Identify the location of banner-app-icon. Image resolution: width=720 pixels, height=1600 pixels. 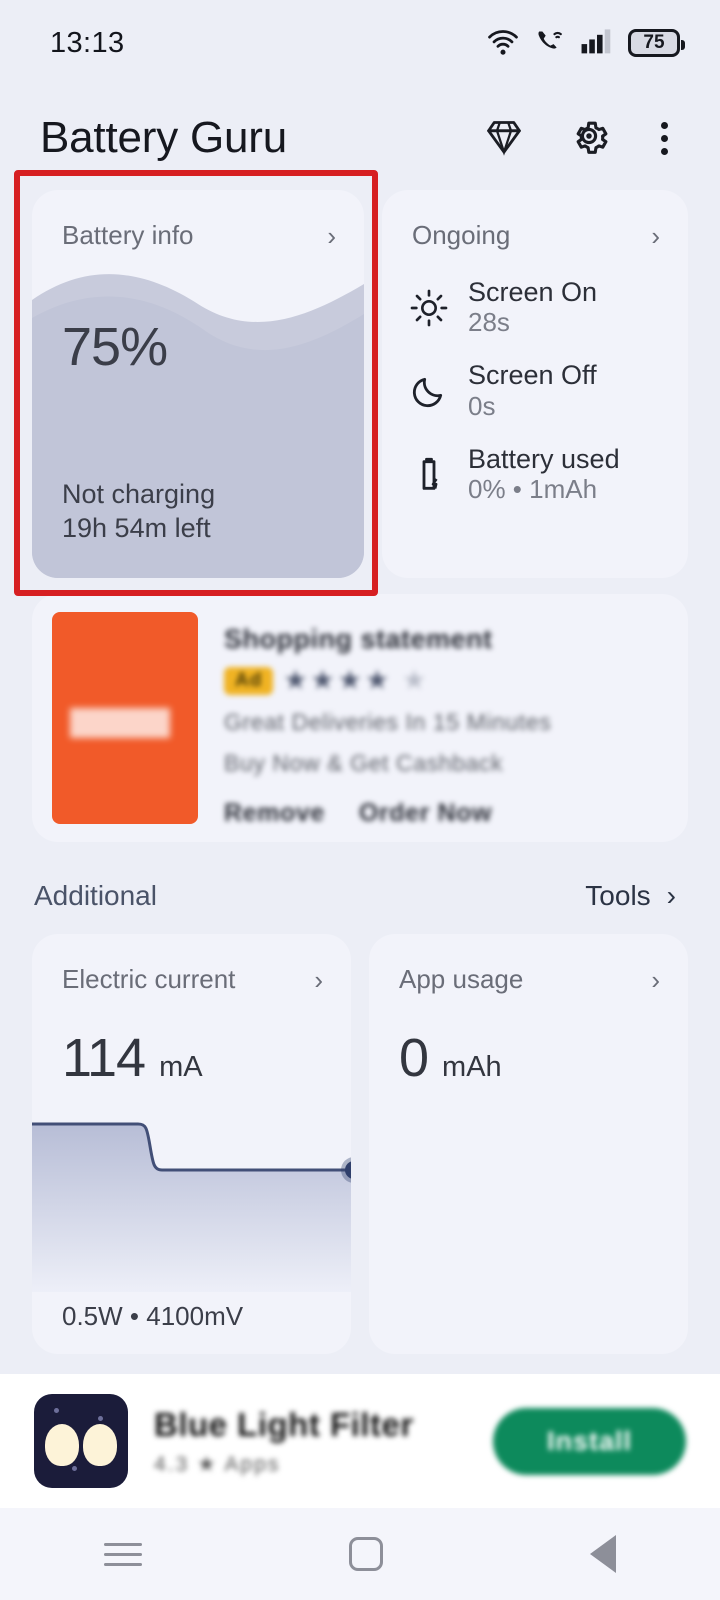
(81, 1441).